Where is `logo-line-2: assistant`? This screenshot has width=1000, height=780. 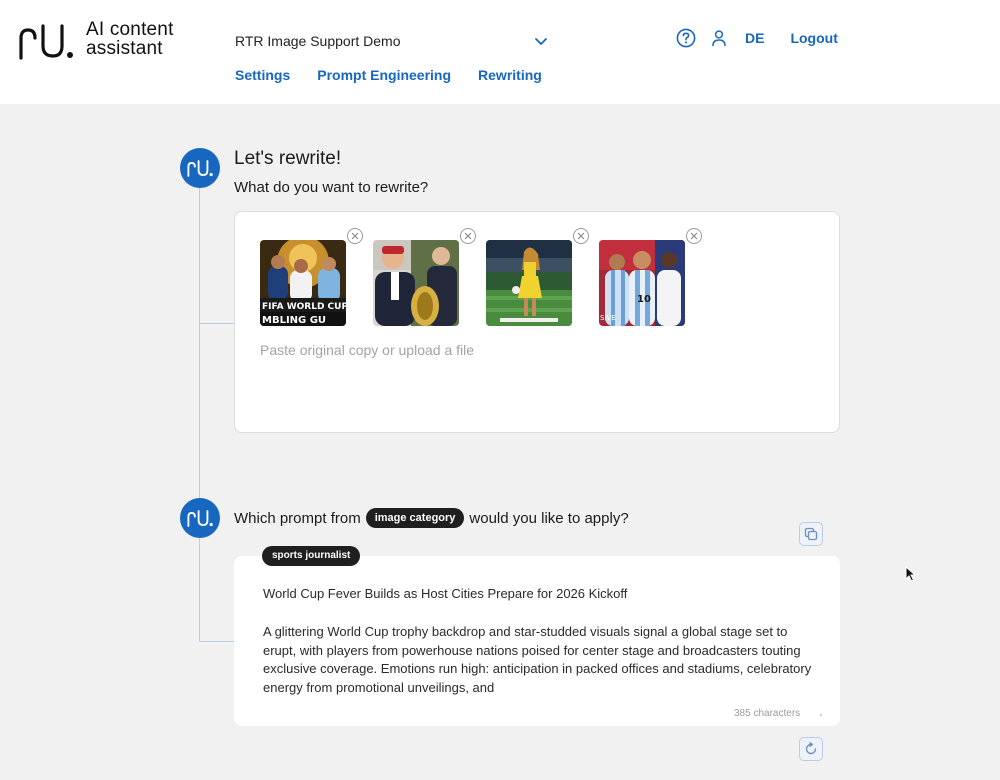 logo-line-2: assistant is located at coordinates (124, 48).